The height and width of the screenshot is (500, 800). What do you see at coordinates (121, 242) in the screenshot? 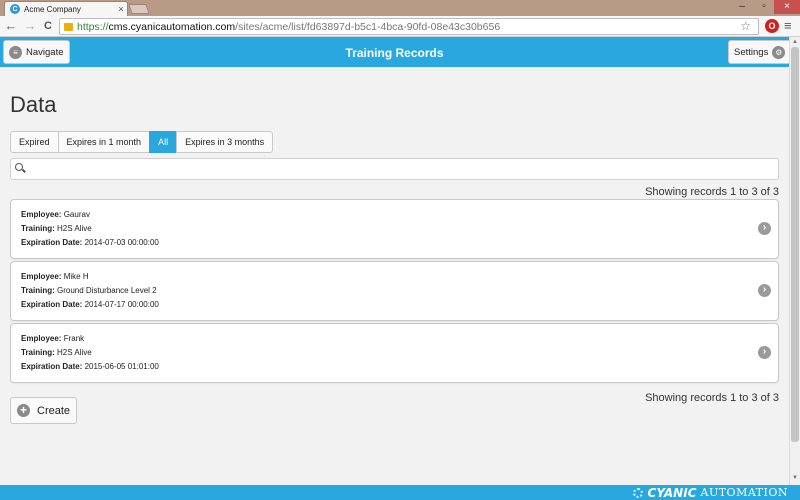
I see `expiration-value: 2014-07-03 00:00:00` at bounding box center [121, 242].